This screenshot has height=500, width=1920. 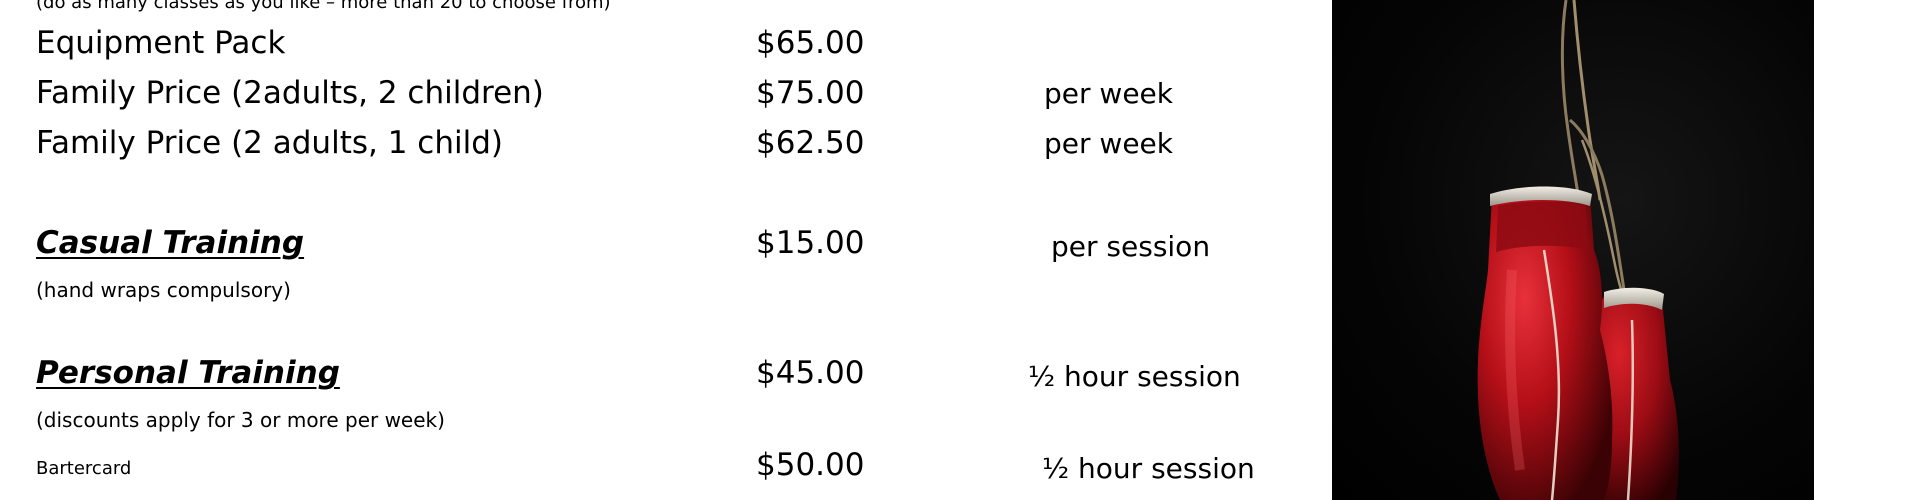 What do you see at coordinates (1131, 246) in the screenshot?
I see `casual-training-unit: per session` at bounding box center [1131, 246].